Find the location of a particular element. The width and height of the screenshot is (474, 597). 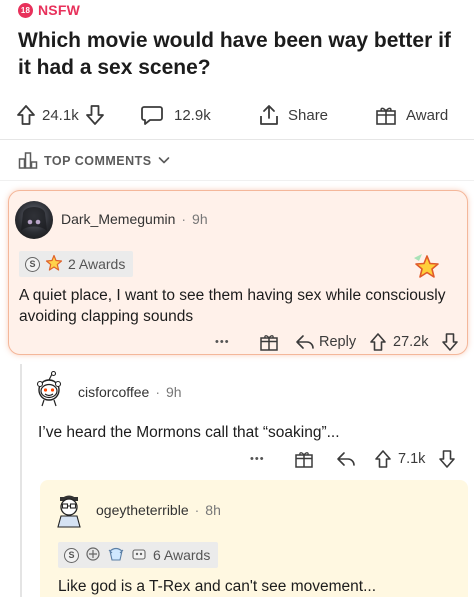

comment-bubble-icon is located at coordinates (152, 115).